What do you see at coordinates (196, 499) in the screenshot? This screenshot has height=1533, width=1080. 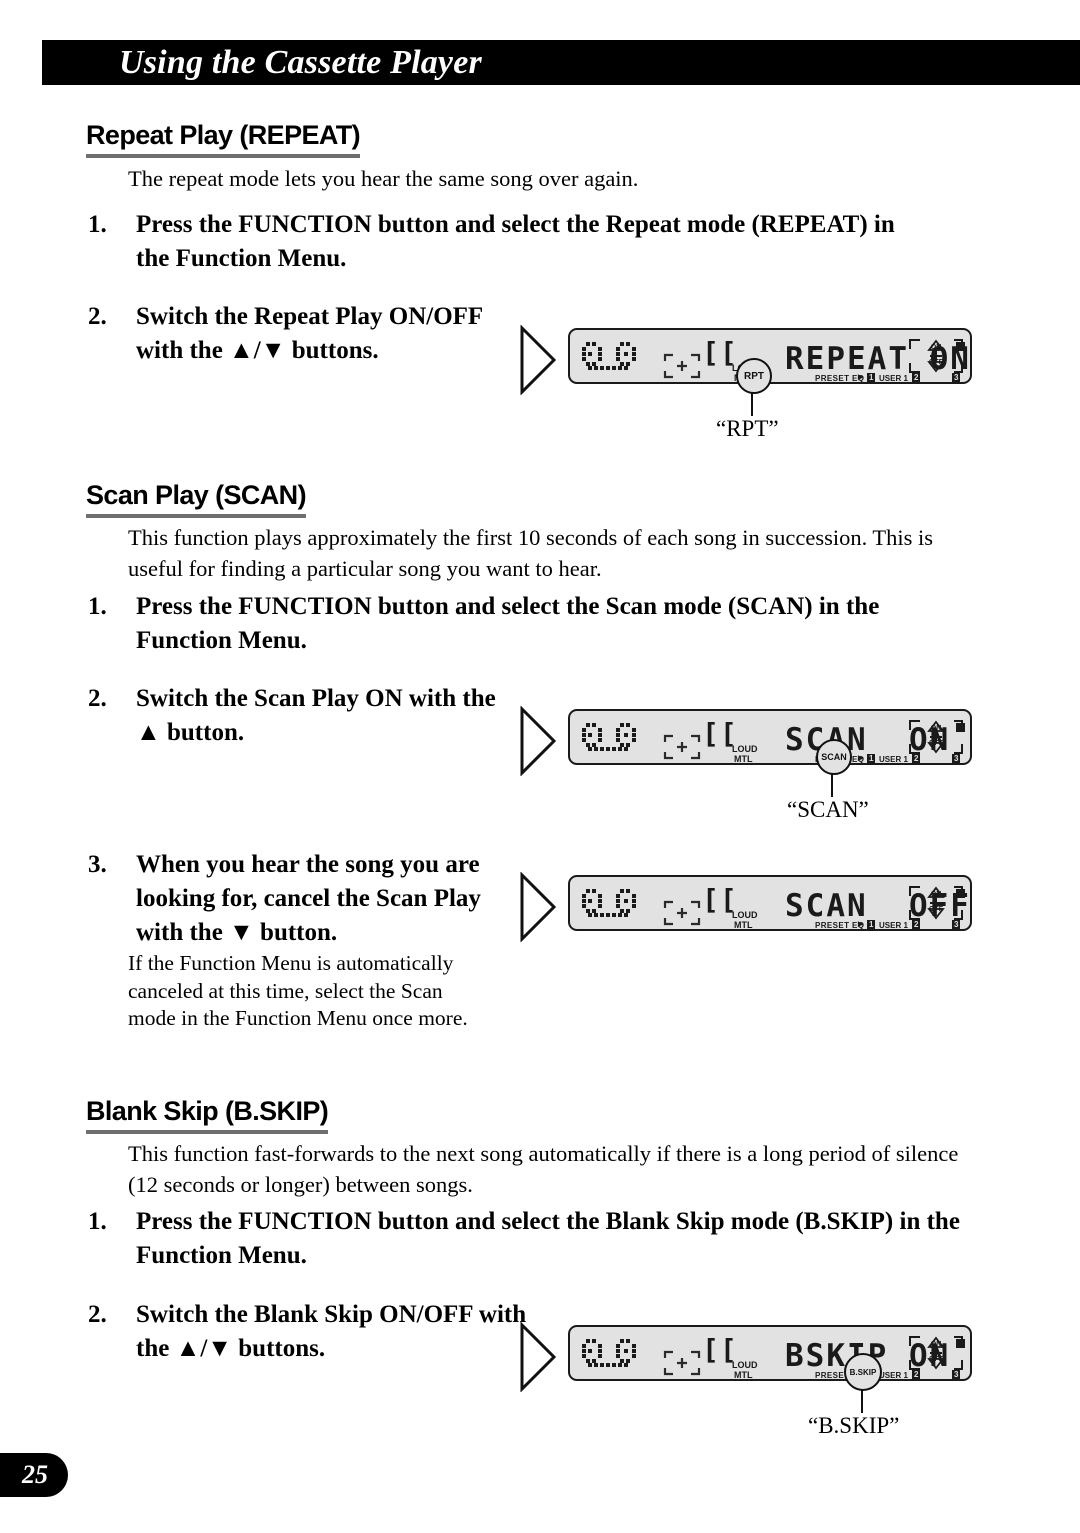 I see `section-heading-scan: Scan Play (SCAN)` at bounding box center [196, 499].